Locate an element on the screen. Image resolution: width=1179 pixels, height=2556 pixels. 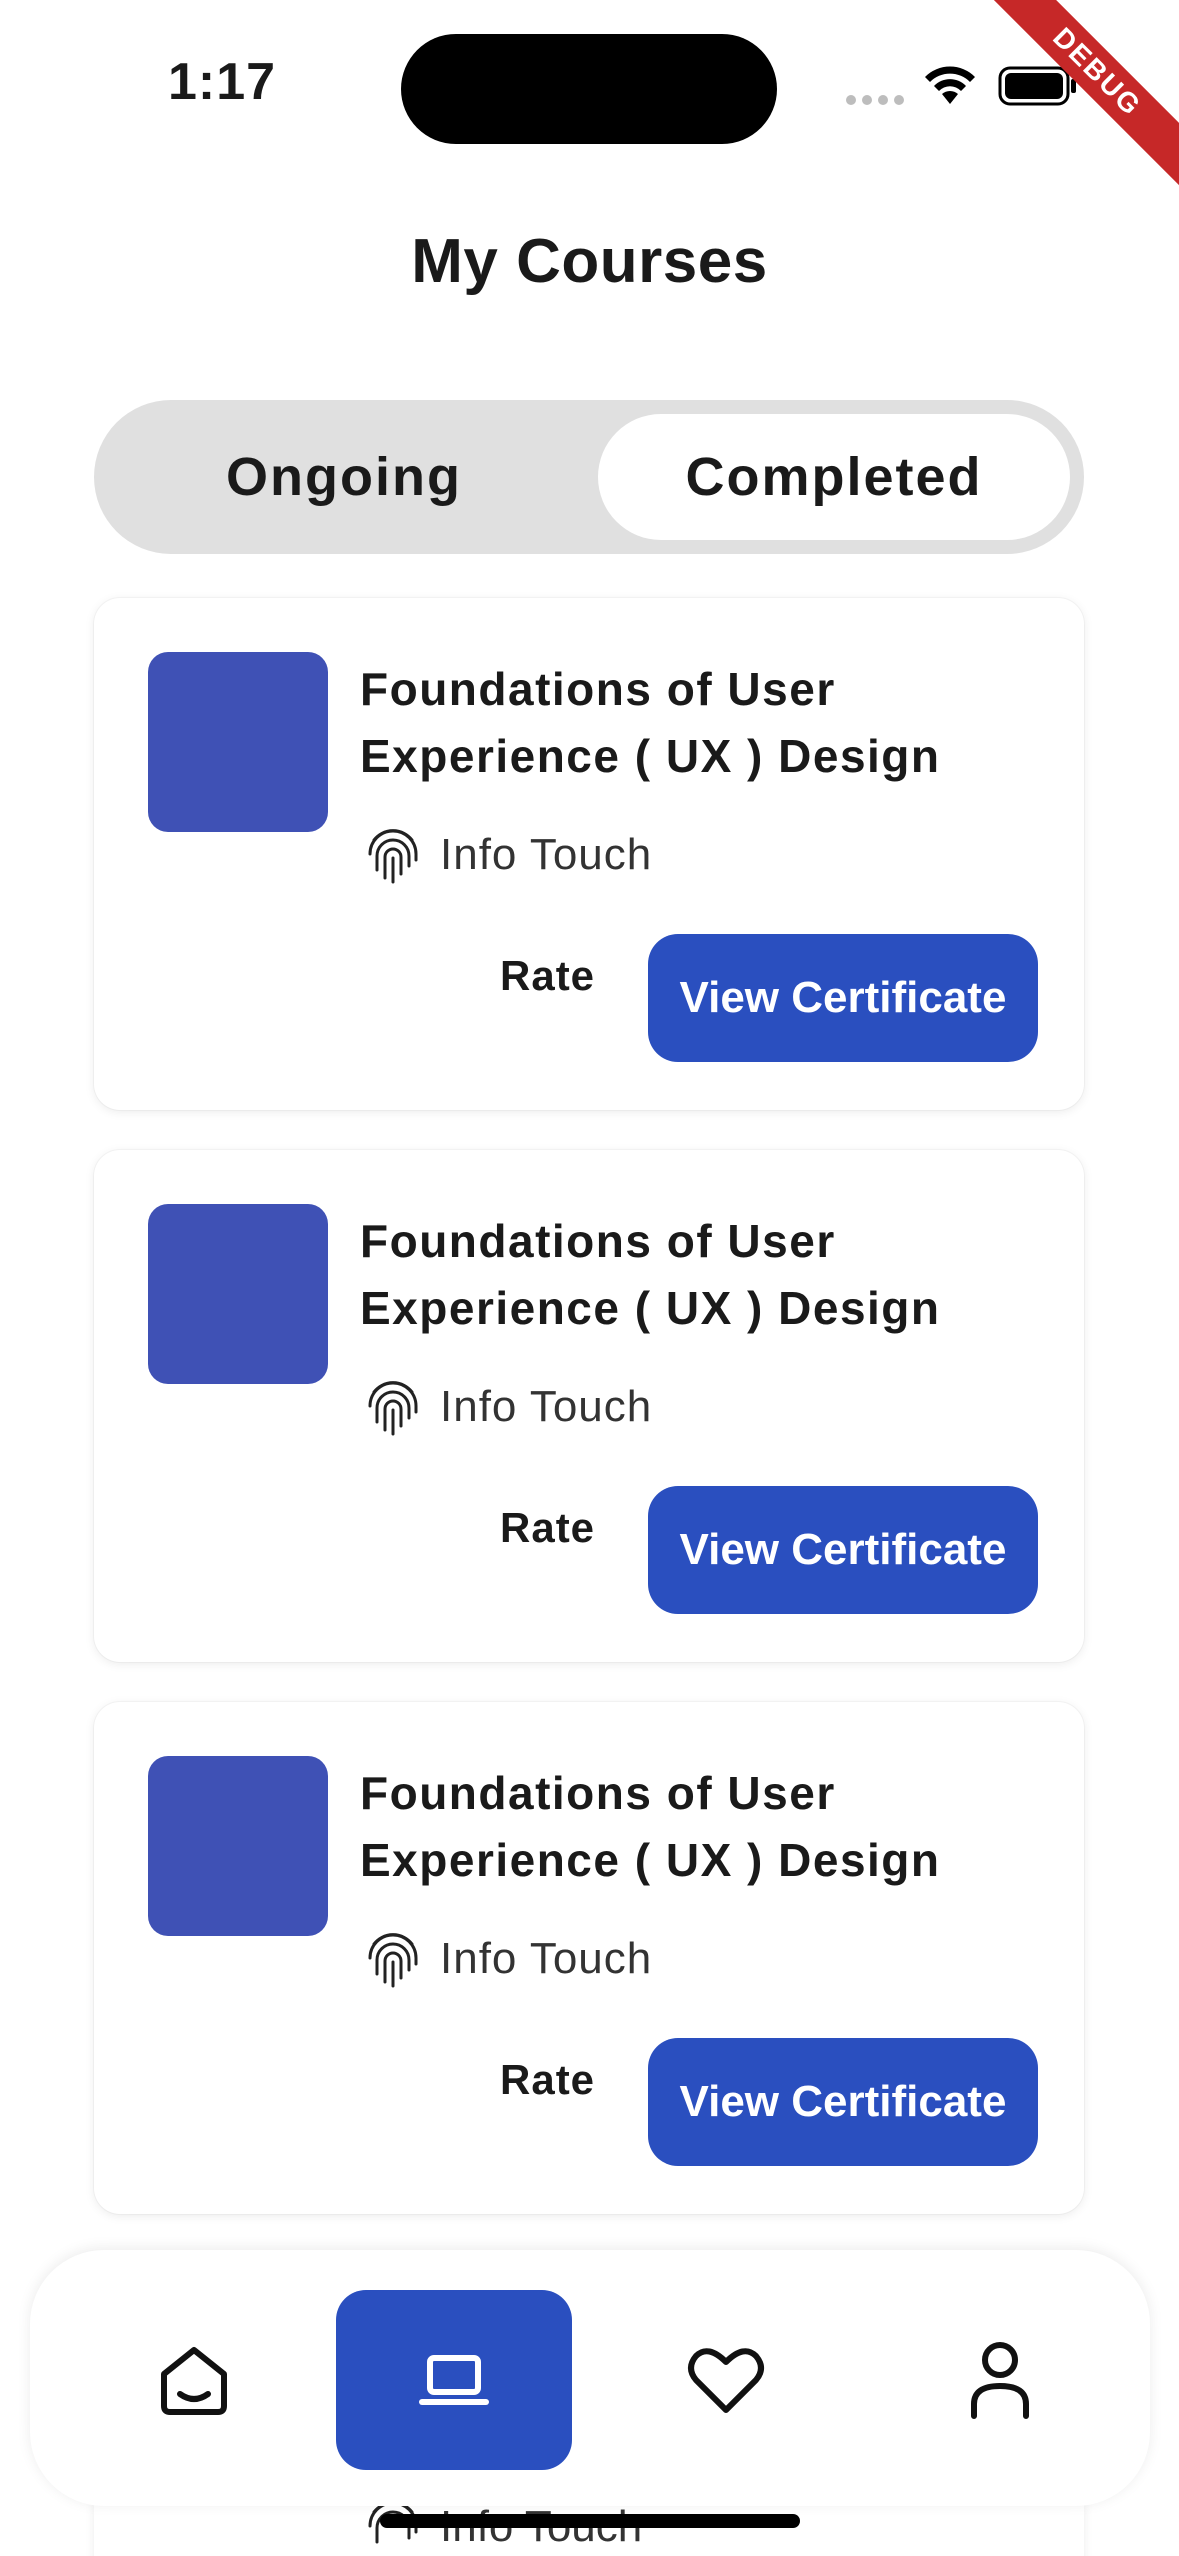
course-status-tabs: Ongoing Completed is located at coordinates (589, 477).